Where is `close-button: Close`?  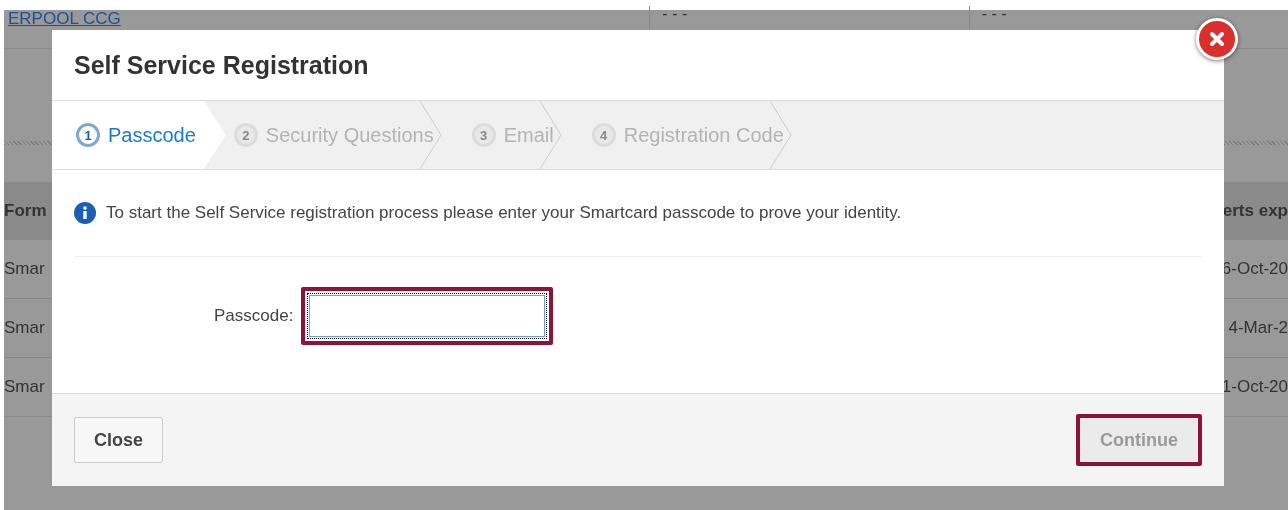 close-button: Close is located at coordinates (119, 440).